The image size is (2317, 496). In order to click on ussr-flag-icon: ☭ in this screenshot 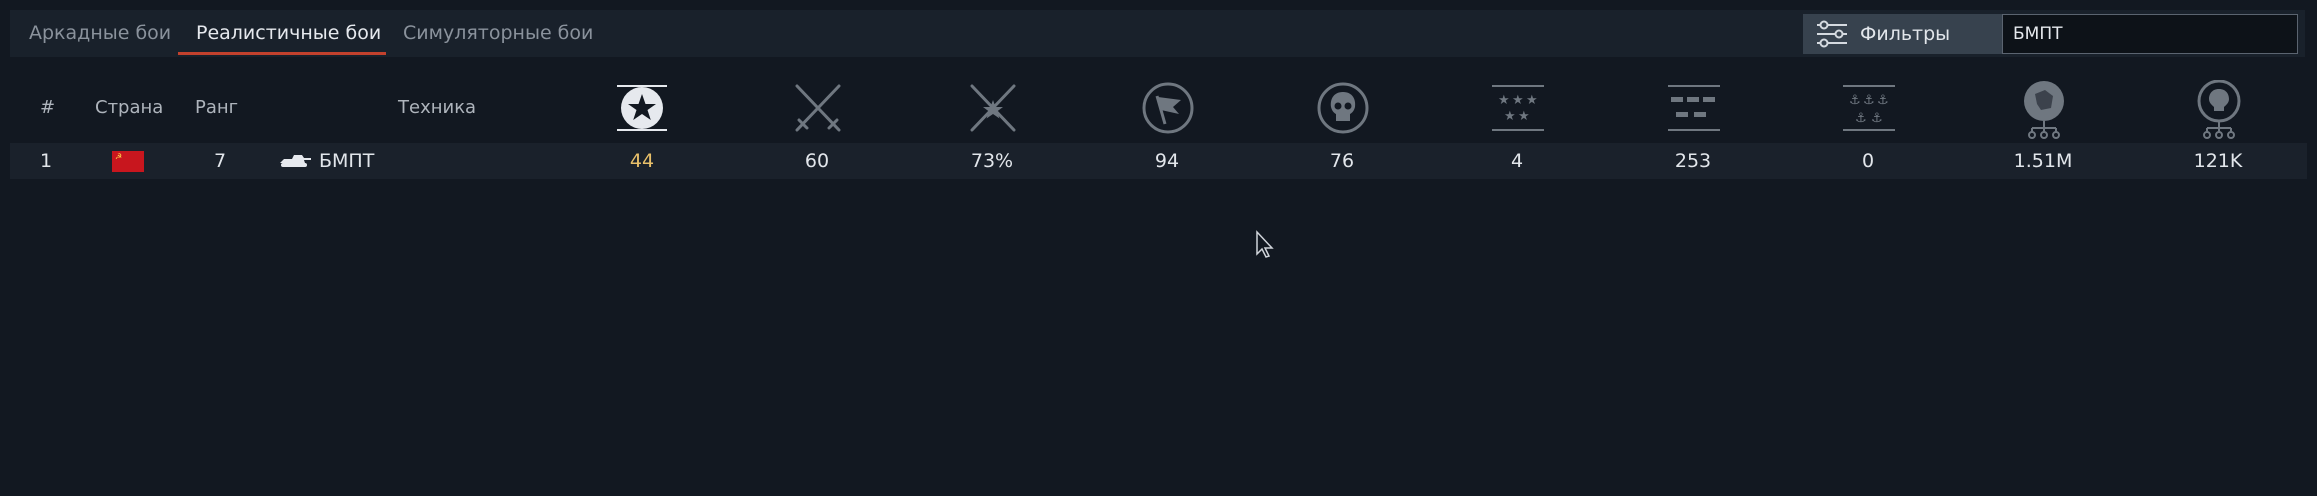, I will do `click(128, 161)`.